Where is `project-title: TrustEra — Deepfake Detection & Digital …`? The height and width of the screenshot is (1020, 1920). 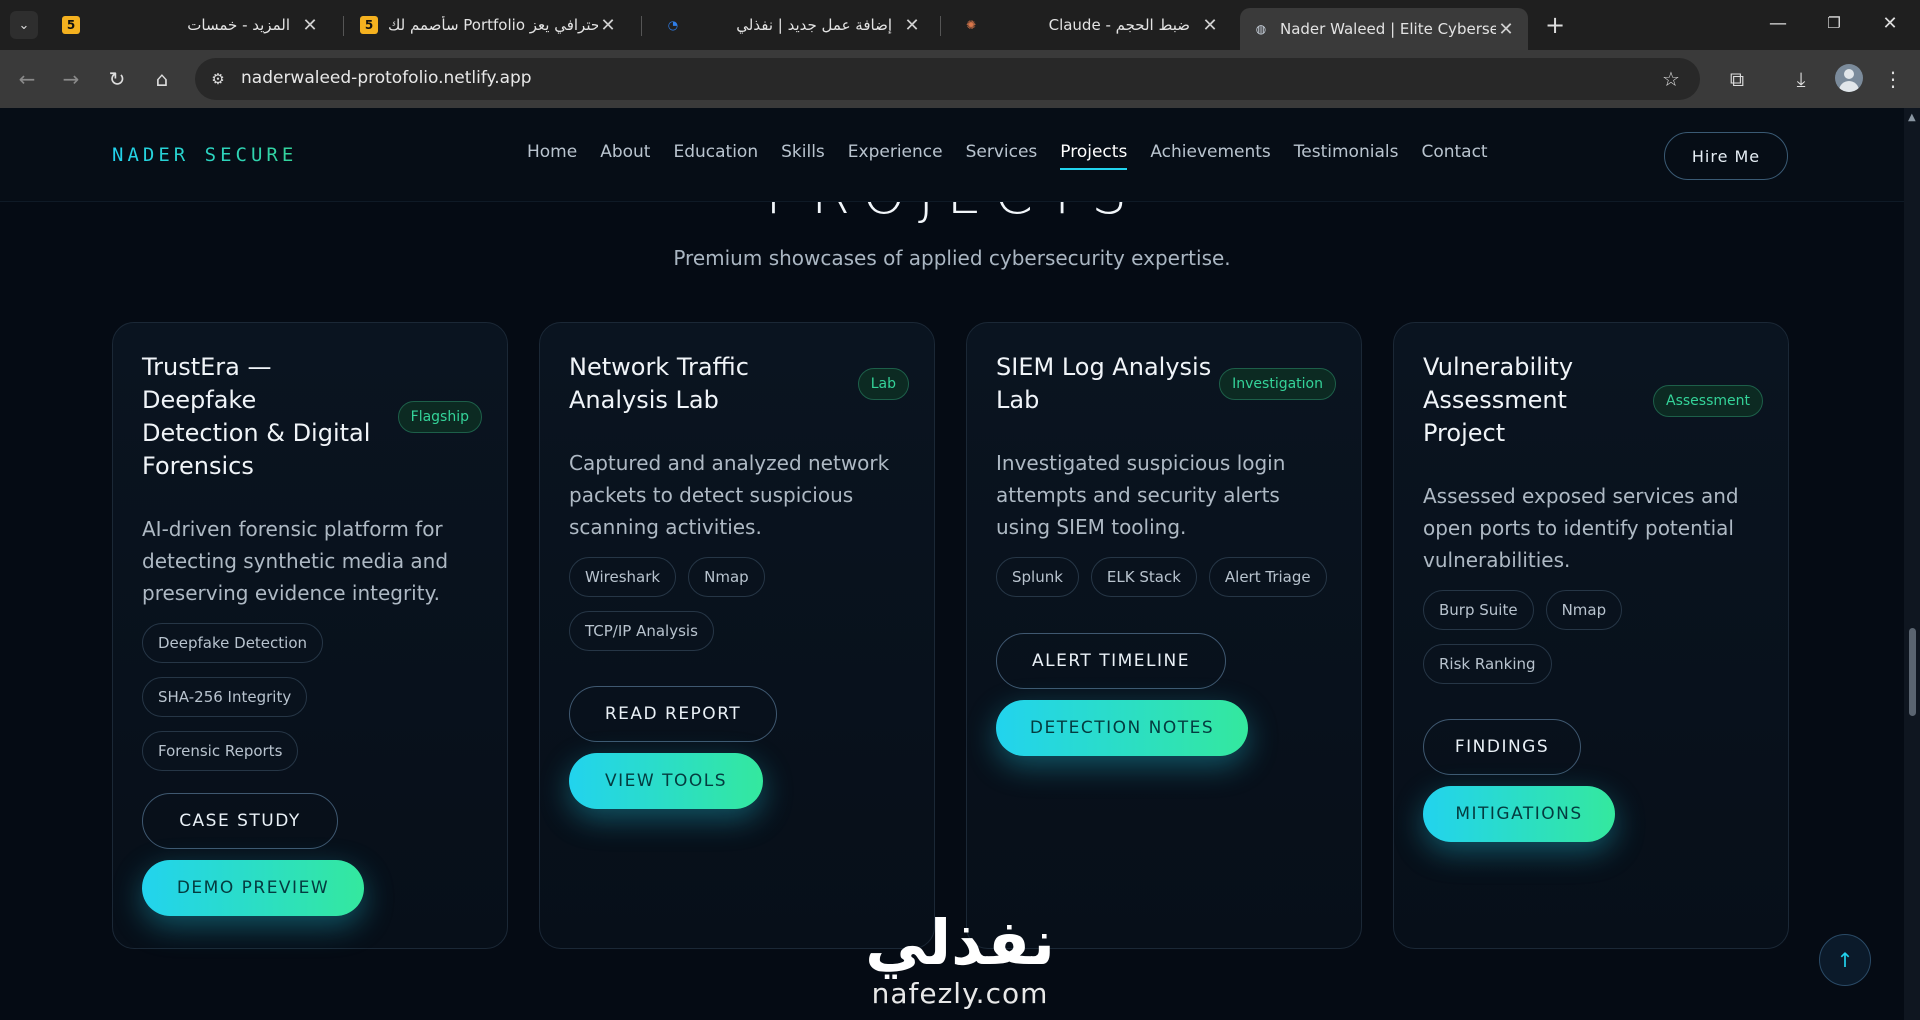
project-title: TrustEra — Deepfake Detection & Digital … is located at coordinates (256, 416).